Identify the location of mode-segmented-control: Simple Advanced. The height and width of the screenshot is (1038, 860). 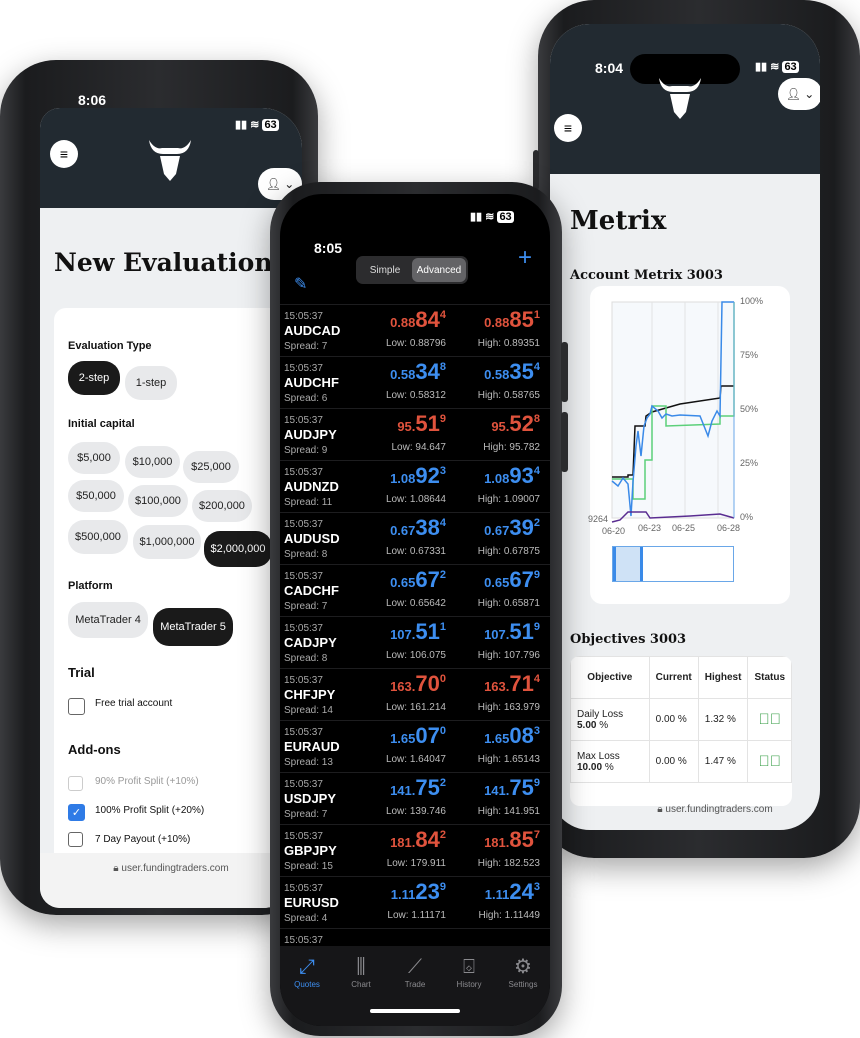
(412, 270).